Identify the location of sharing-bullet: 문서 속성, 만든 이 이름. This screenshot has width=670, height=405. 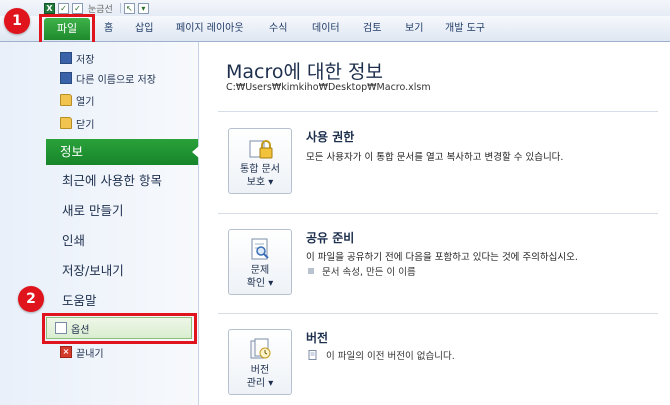
(362, 271).